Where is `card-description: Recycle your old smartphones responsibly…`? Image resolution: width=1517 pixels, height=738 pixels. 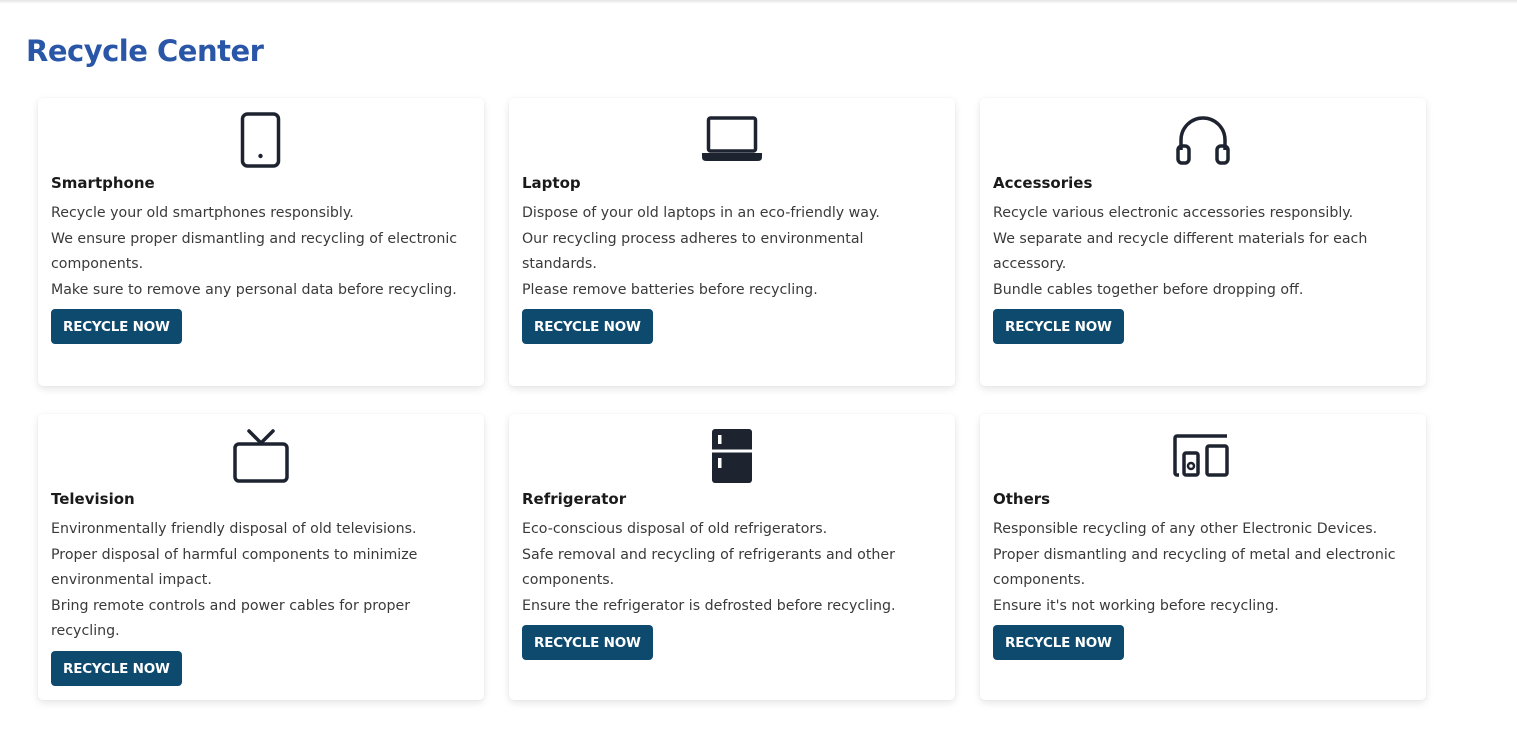 card-description: Recycle your old smartphones responsibly… is located at coordinates (261, 252).